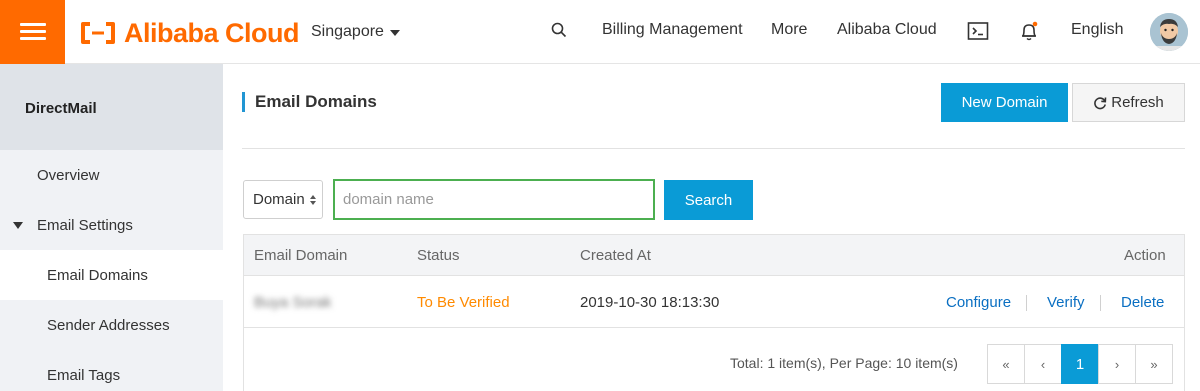 The height and width of the screenshot is (391, 1200). Describe the element at coordinates (347, 31) in the screenshot. I see `region-label: Singapore` at that location.